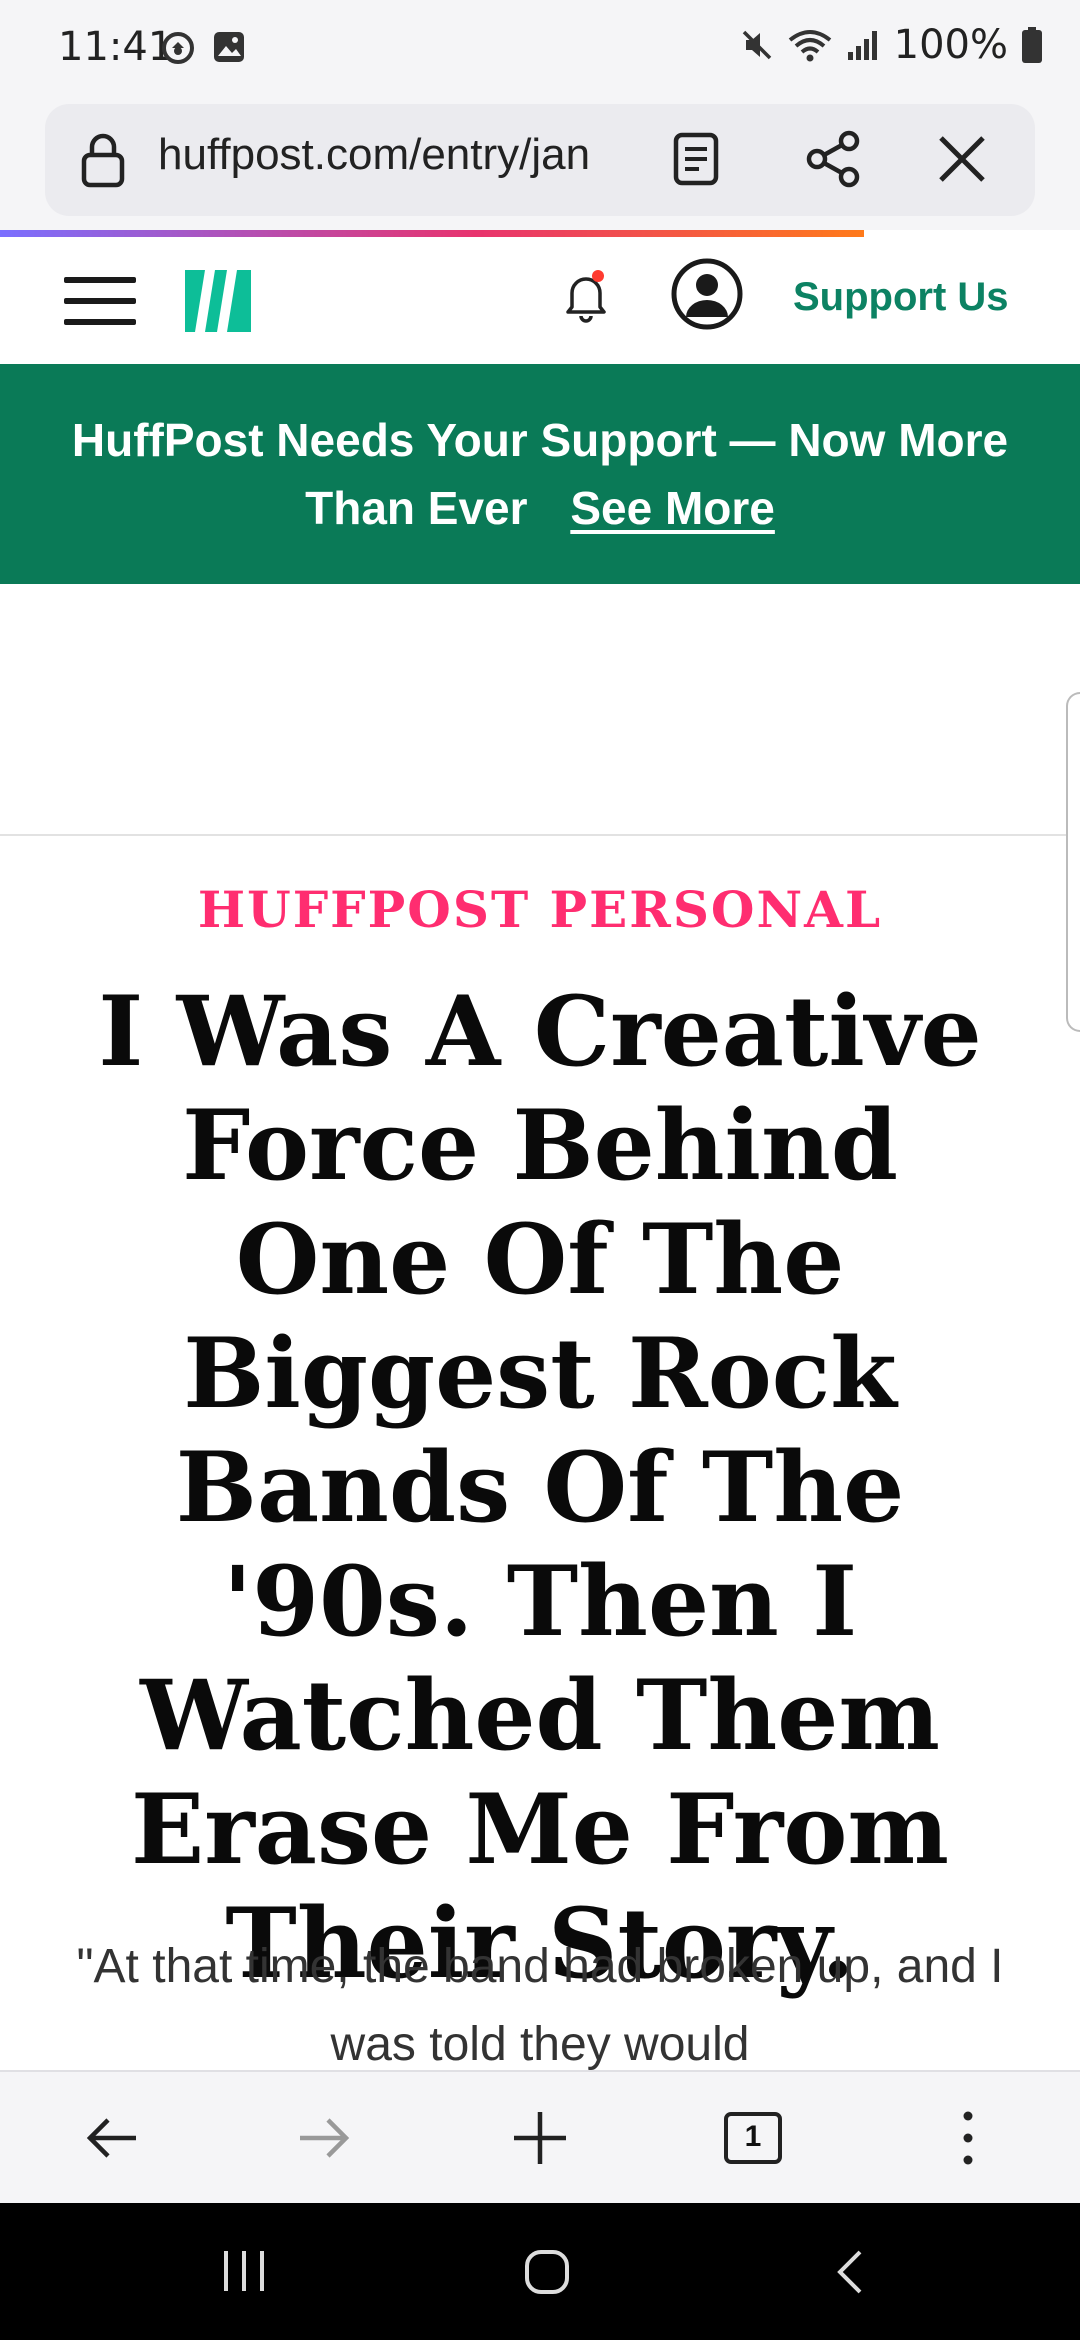 Image resolution: width=1080 pixels, height=2340 pixels. I want to click on sync-icon, so click(178, 48).